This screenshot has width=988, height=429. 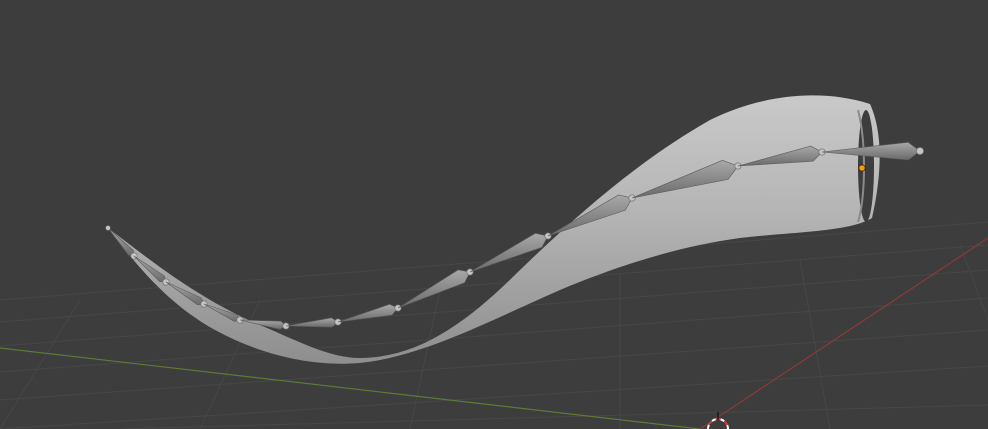 I want to click on 3d-cursor-icon, so click(x=718, y=420).